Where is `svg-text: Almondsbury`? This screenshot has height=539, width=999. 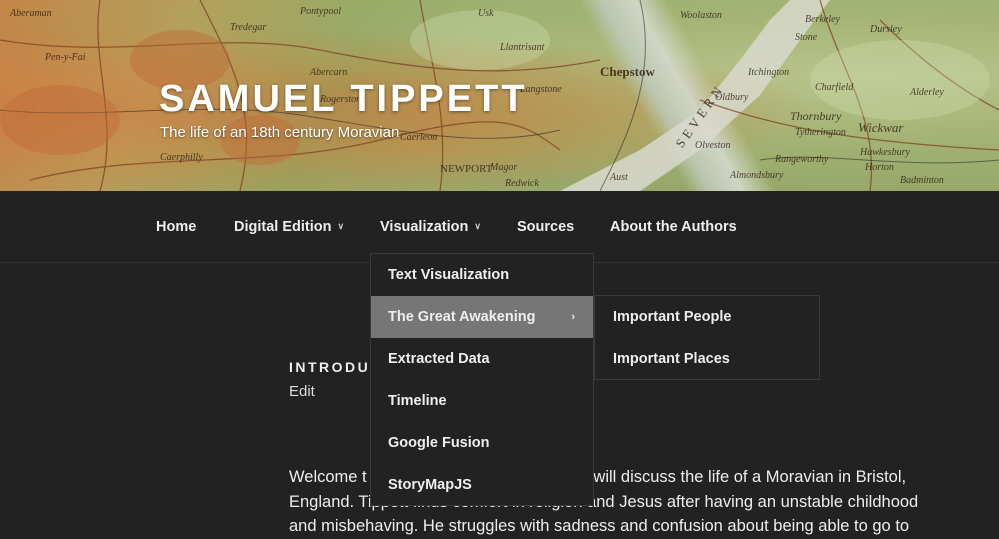 svg-text: Almondsbury is located at coordinates (756, 175).